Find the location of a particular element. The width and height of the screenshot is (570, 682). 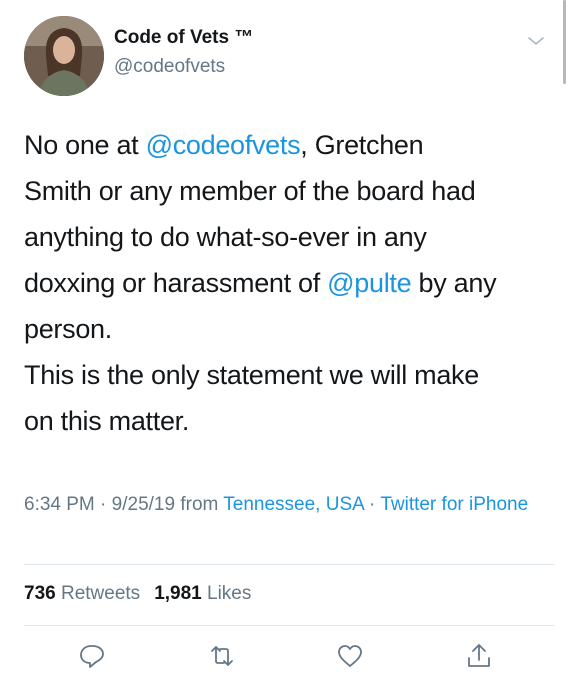

tweet-text-segment: Smith or any member of the board had is located at coordinates (250, 191).